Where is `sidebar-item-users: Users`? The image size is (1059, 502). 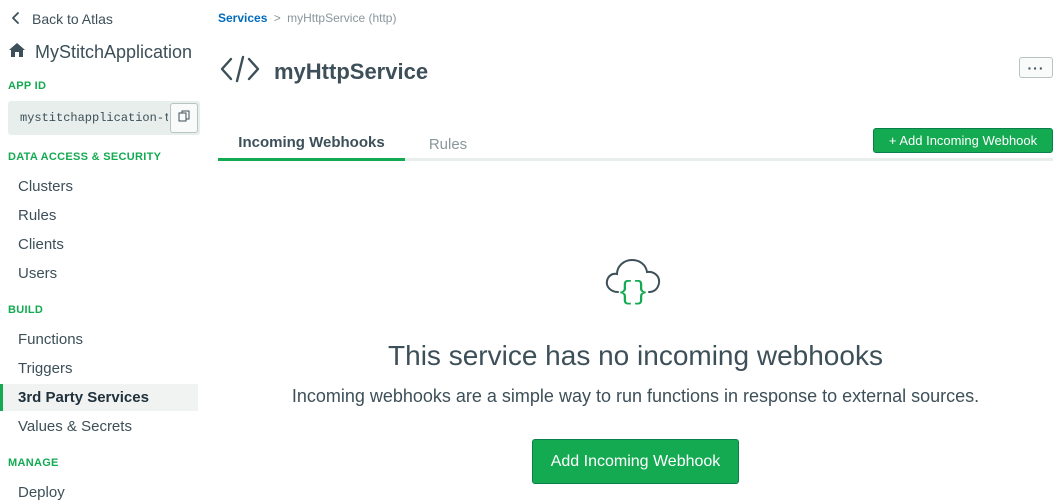 sidebar-item-users: Users is located at coordinates (99, 273).